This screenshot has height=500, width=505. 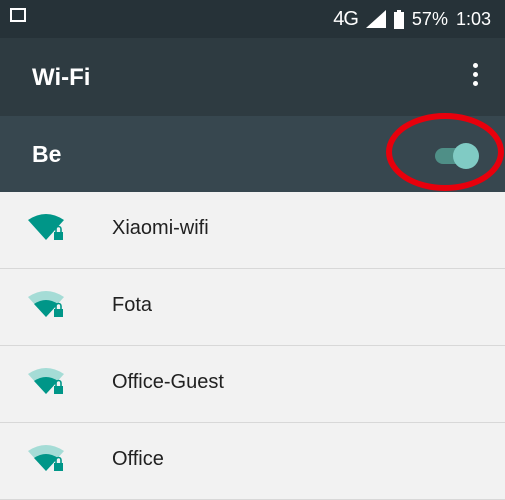 What do you see at coordinates (138, 459) in the screenshot?
I see `network-name: Office` at bounding box center [138, 459].